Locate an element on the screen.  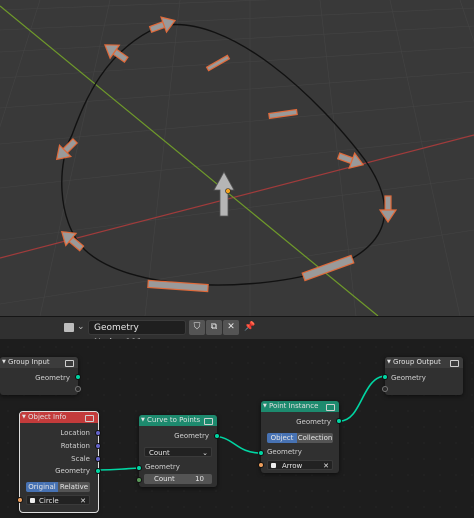
pin-button: 📌 is located at coordinates (250, 327).